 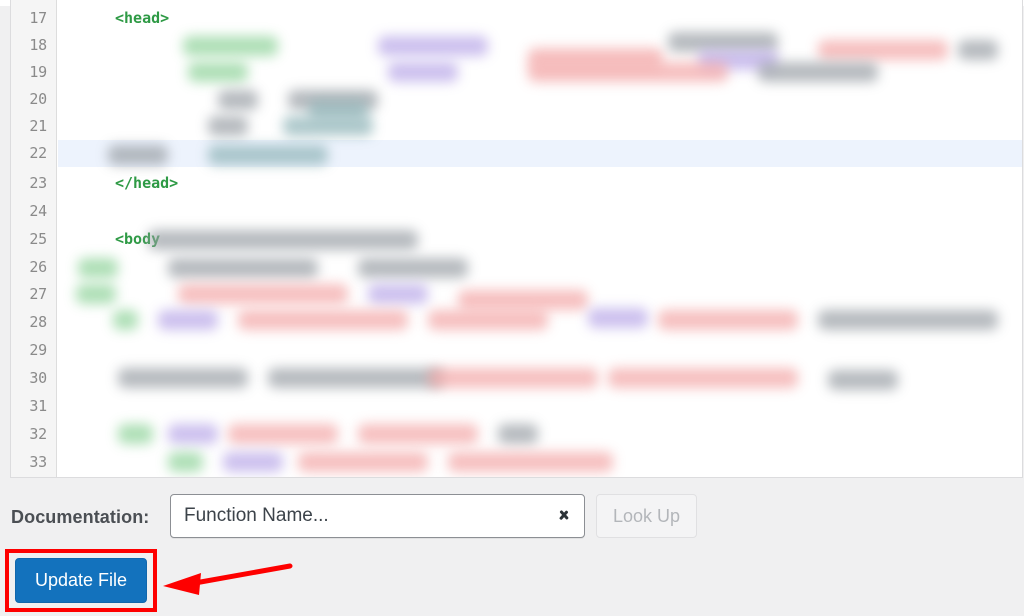 What do you see at coordinates (525, 153) in the screenshot?
I see `editor-row-active: 22` at bounding box center [525, 153].